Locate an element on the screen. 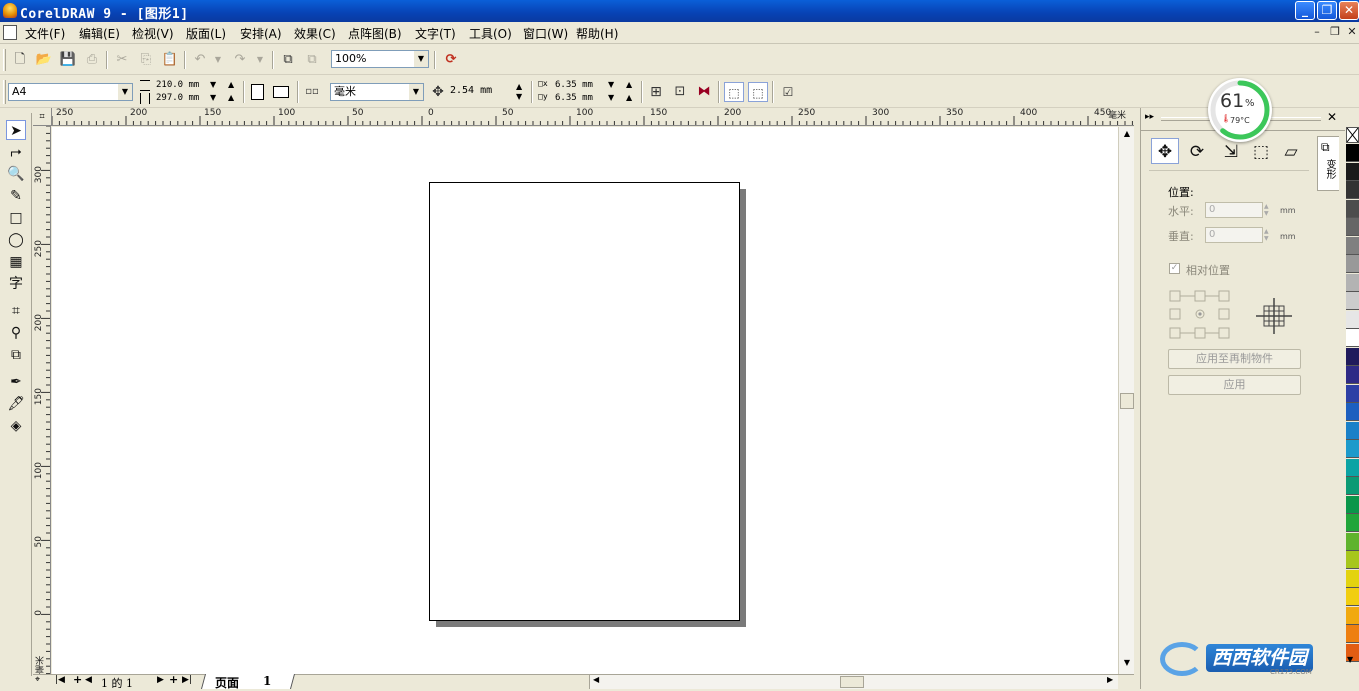 This screenshot has width=1359, height=691. horizontal-input: 0 is located at coordinates (1234, 210).